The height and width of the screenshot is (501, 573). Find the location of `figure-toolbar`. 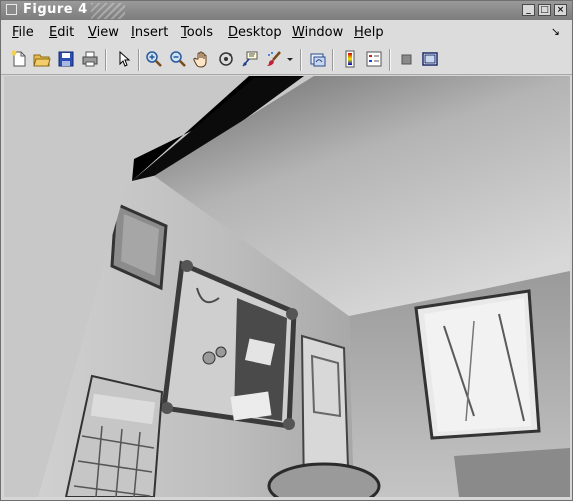

figure-toolbar is located at coordinates (286, 59).